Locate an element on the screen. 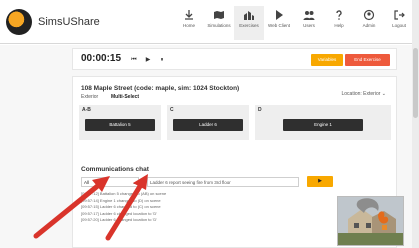 The height and width of the screenshot is (248, 419). location-select: Location: Exterior ⌄ is located at coordinates (363, 94).